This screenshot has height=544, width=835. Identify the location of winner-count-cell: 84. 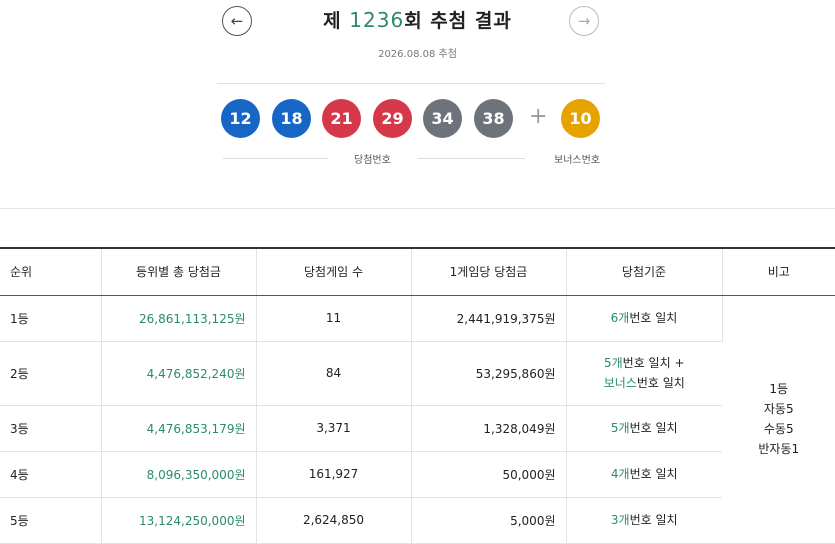
(334, 373).